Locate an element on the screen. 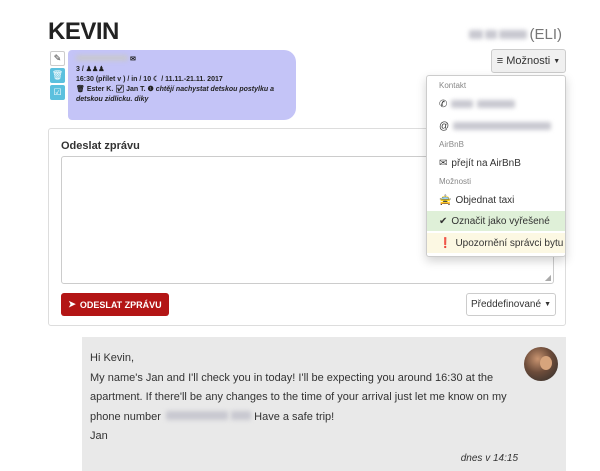 This screenshot has width=600, height=471. hamburger-icon: ≡ is located at coordinates (500, 61).